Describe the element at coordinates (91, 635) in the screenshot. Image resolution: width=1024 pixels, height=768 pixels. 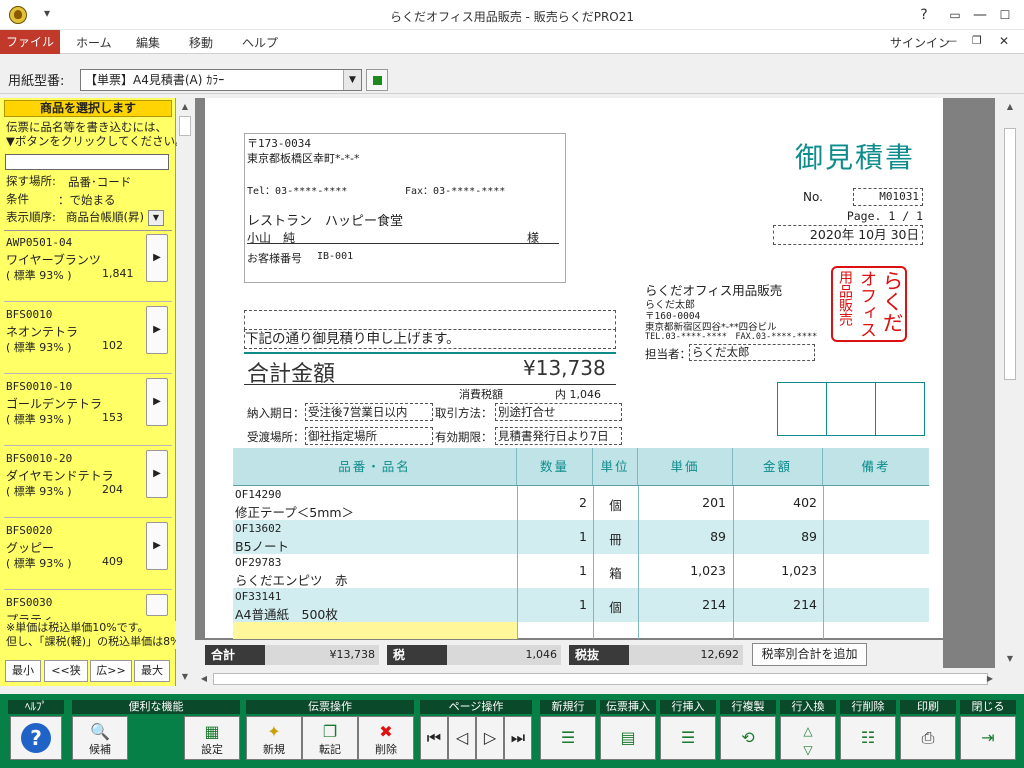
I see `sidebar-note: ※単価は税込単価10%です。 但し、「課税(軽)」の税込単価は8%` at that location.